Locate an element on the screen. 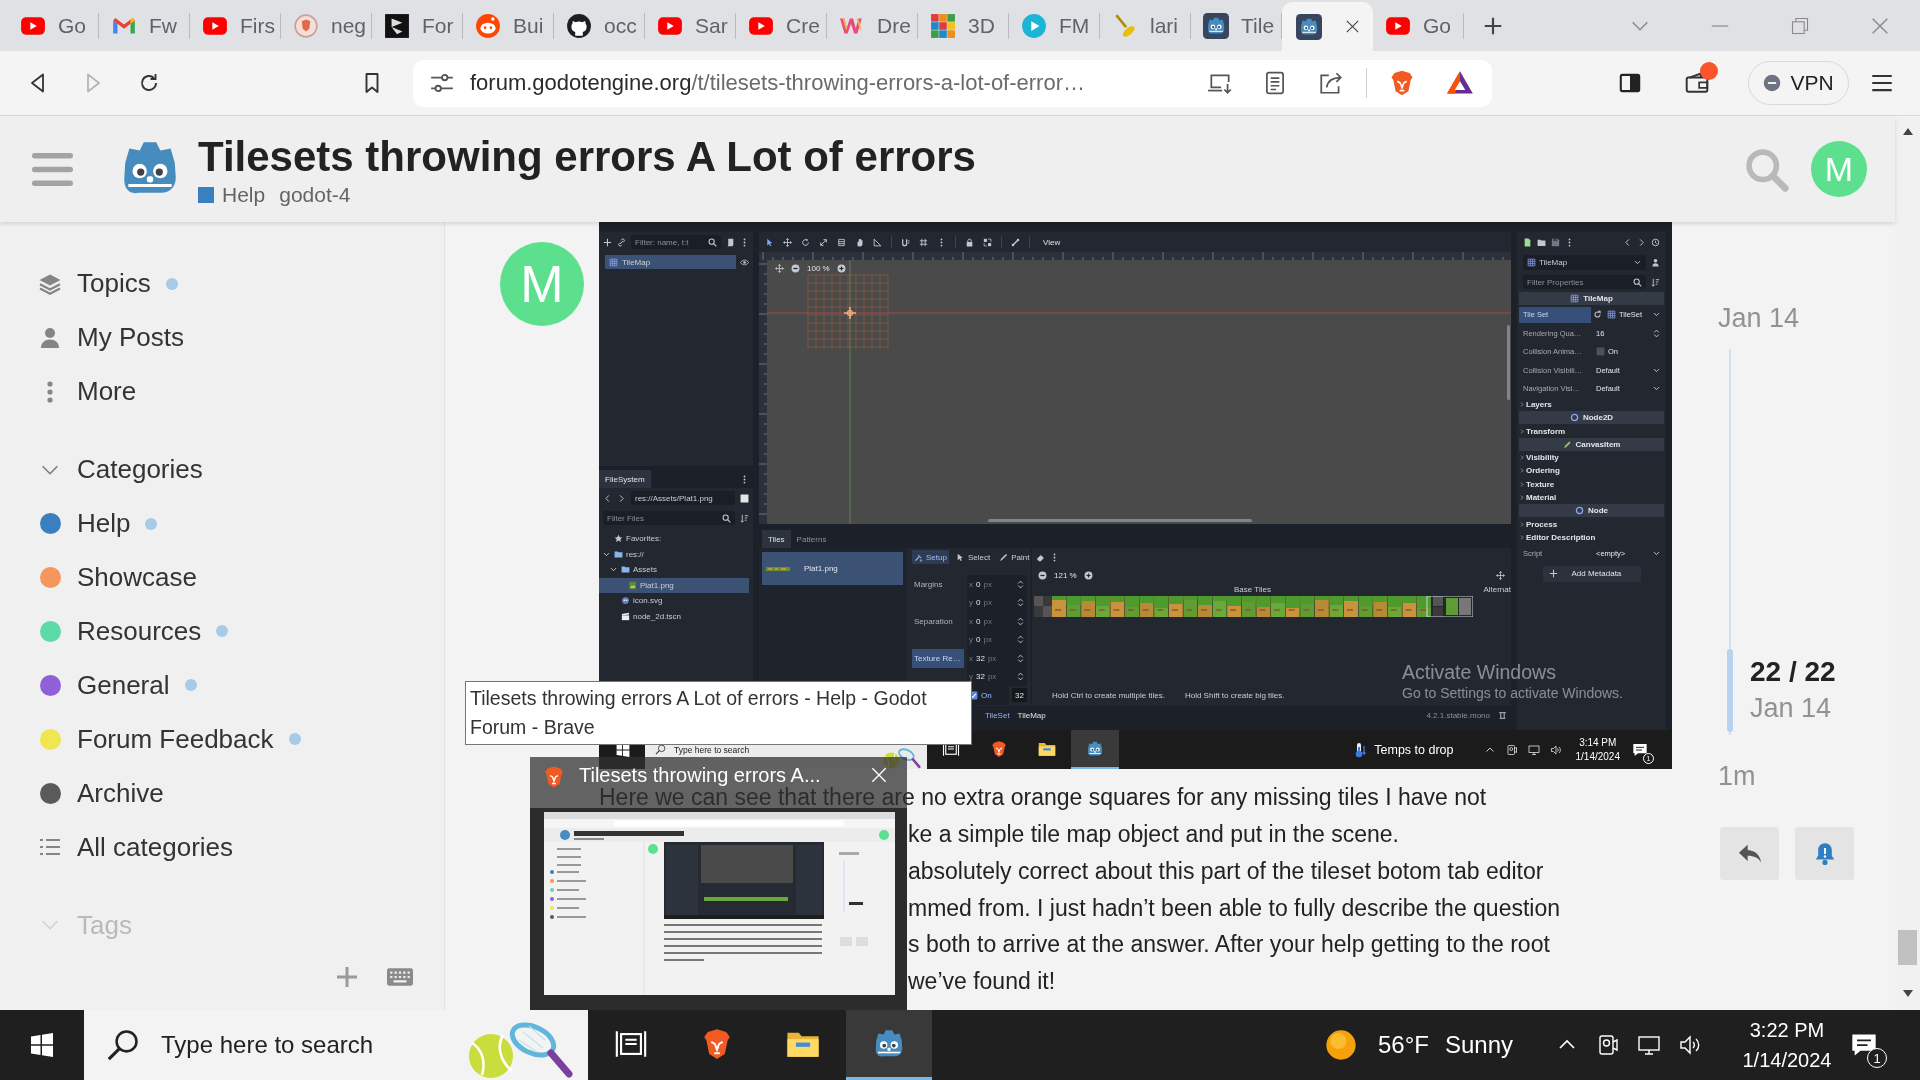 The height and width of the screenshot is (1080, 1920). property-group: Visibility is located at coordinates (1591, 458).